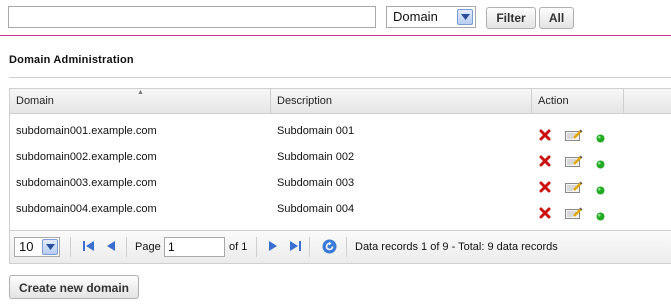 Image resolution: width=671 pixels, height=304 pixels. Describe the element at coordinates (295, 247) in the screenshot. I see `last-page-icon` at that location.